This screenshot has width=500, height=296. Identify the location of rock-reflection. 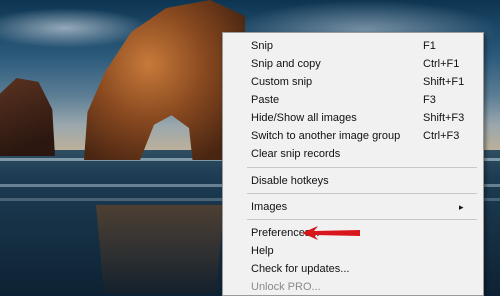
(160, 249).